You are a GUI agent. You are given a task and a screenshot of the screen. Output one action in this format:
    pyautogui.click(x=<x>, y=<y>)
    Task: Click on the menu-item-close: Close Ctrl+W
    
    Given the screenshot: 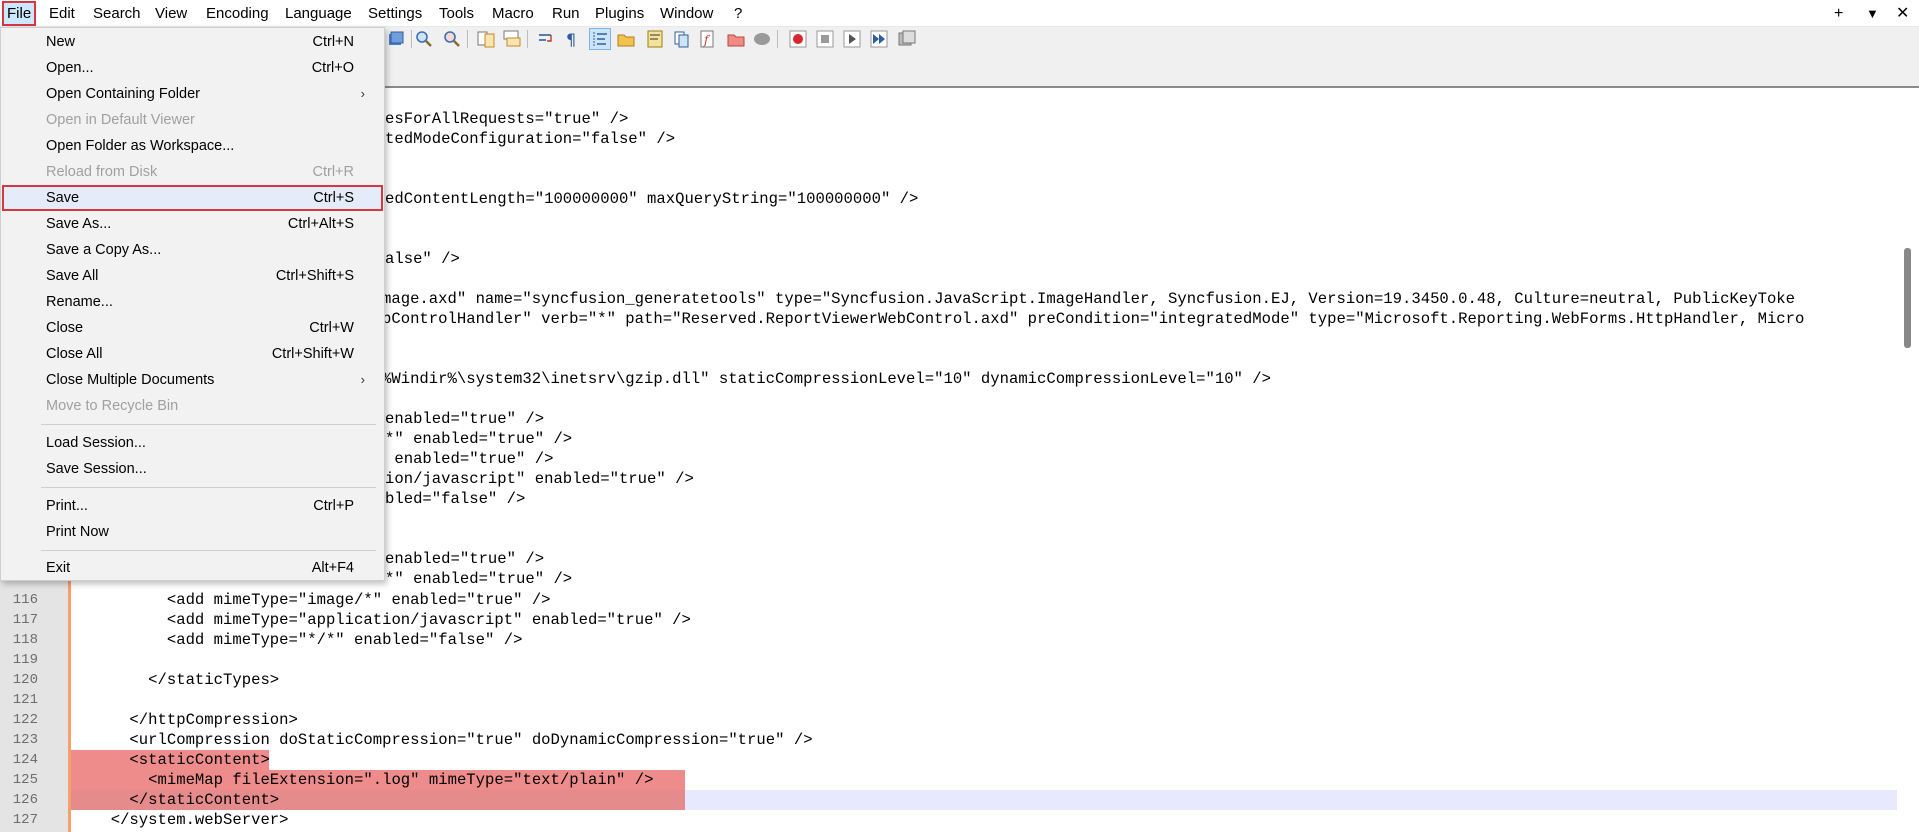 What is the action you would take?
    pyautogui.click(x=192, y=328)
    